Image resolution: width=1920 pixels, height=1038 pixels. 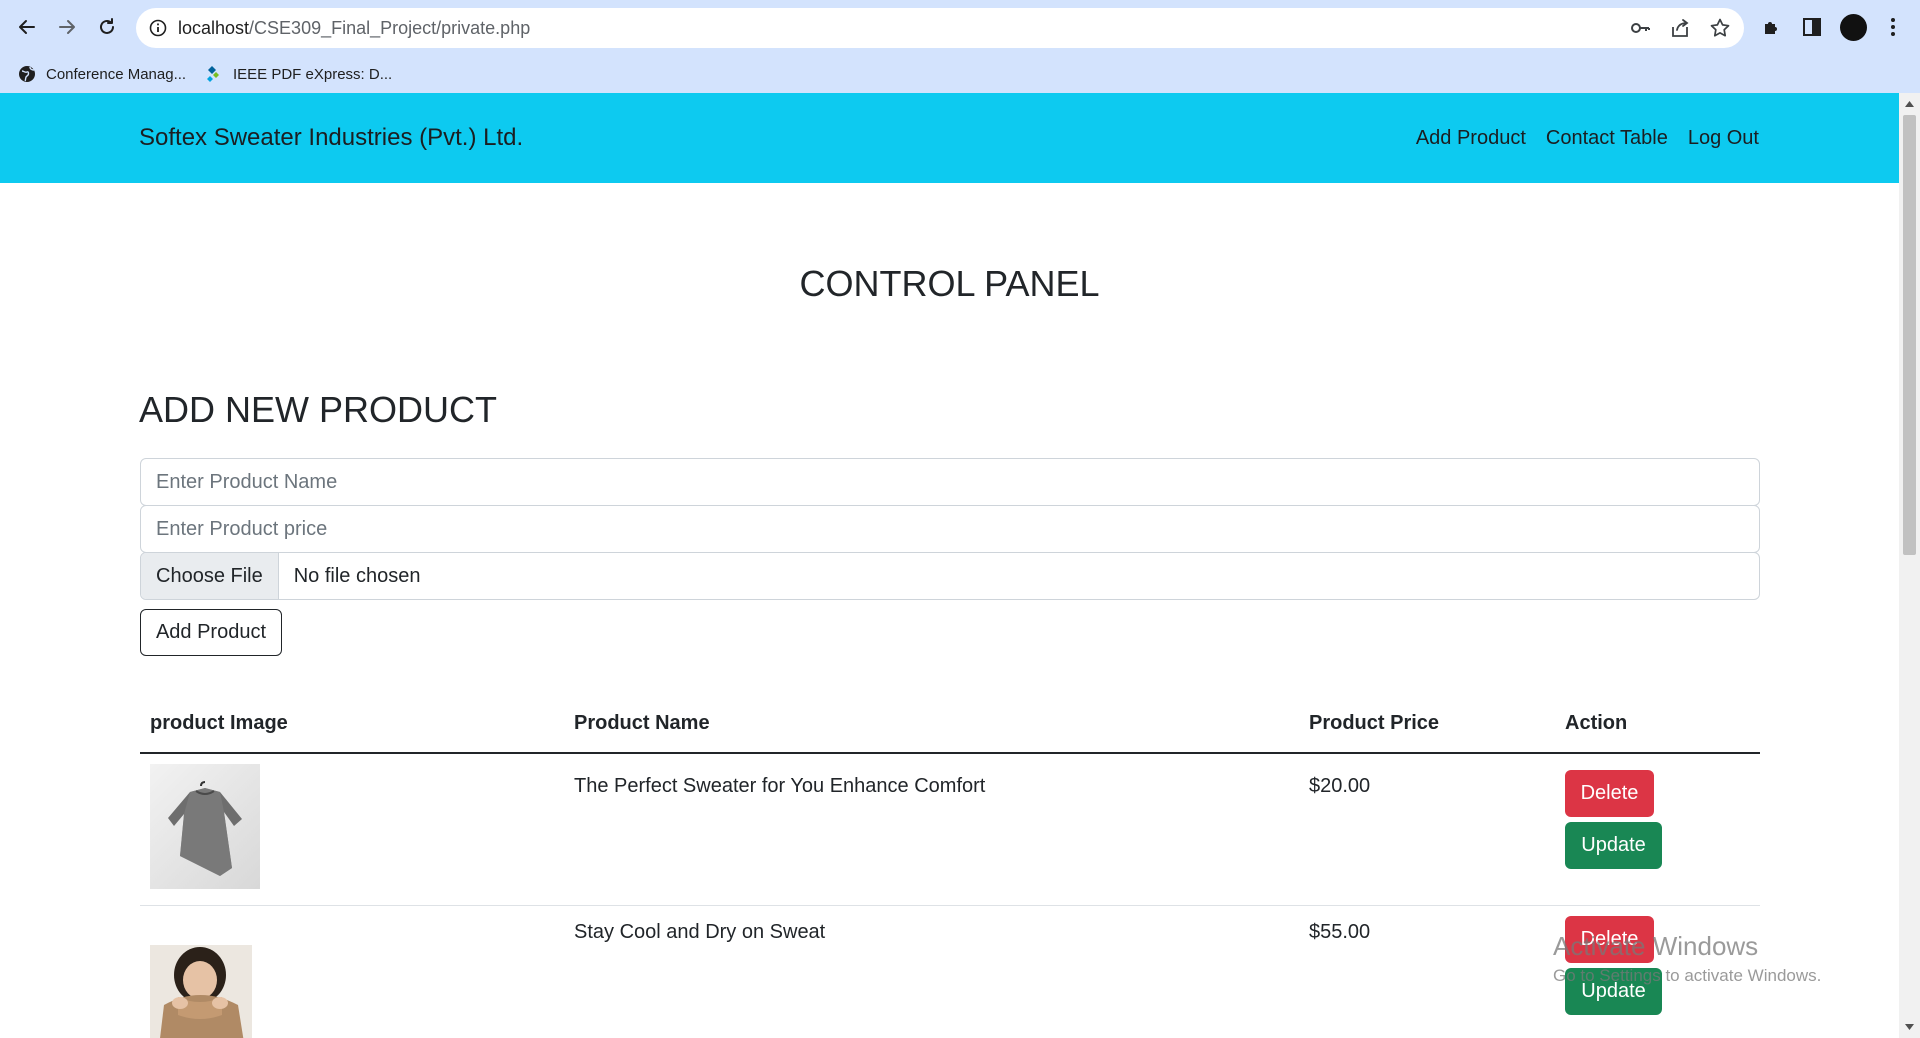 I want to click on nav-link-add-product: Add Product, so click(x=1471, y=138).